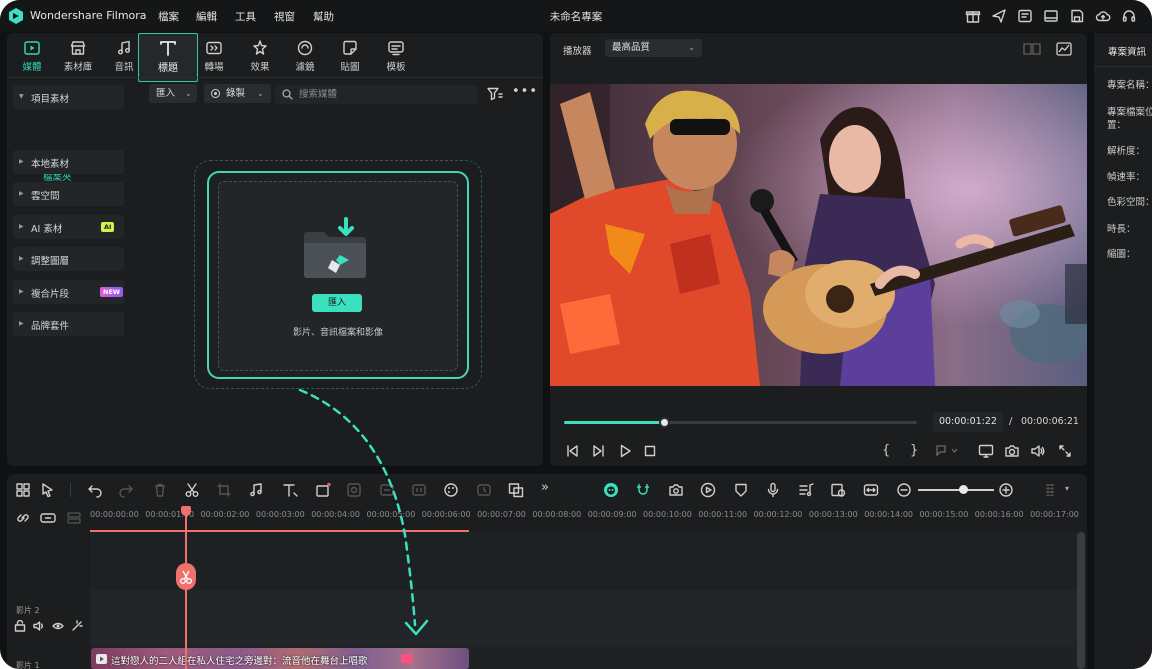 This screenshot has width=1152, height=669. Describe the element at coordinates (740, 422) in the screenshot. I see `playback-progress-bar` at that location.